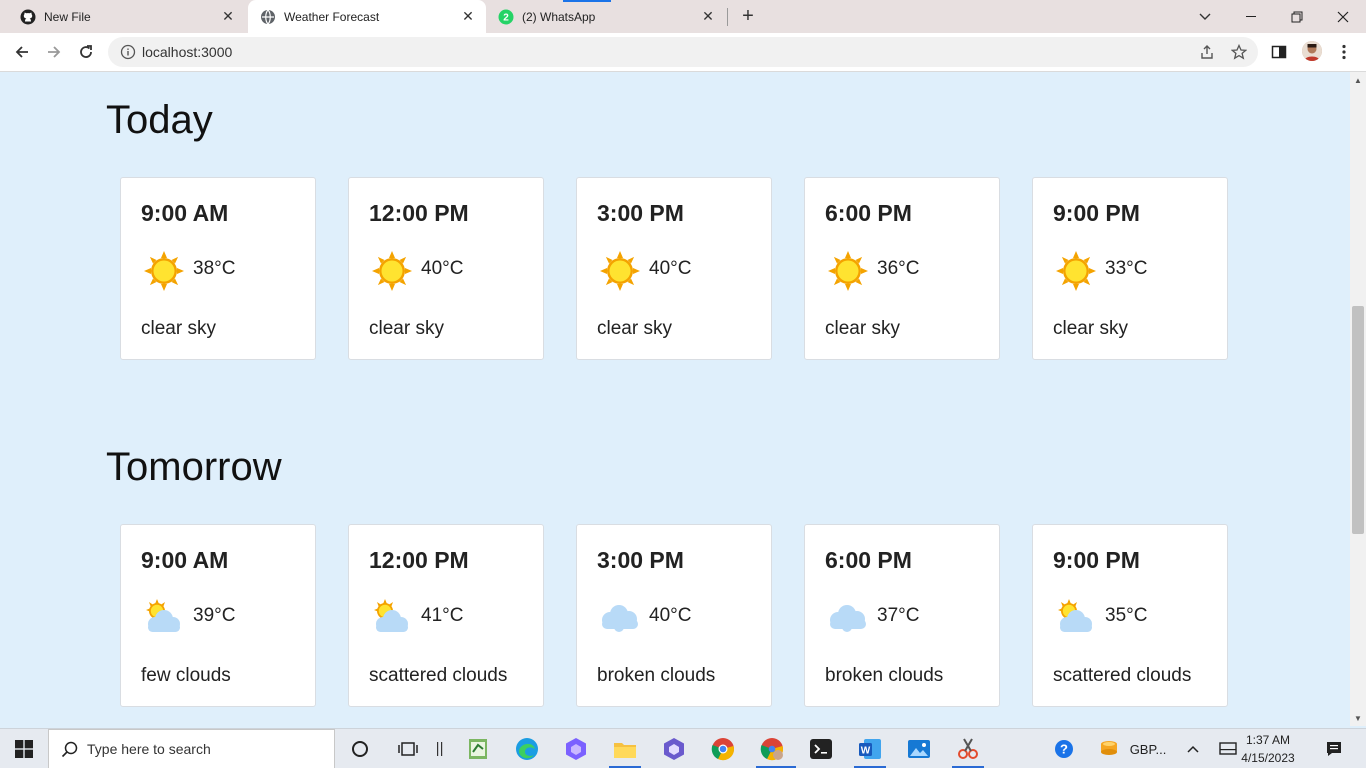  I want to click on scroll-thumb, so click(1358, 420).